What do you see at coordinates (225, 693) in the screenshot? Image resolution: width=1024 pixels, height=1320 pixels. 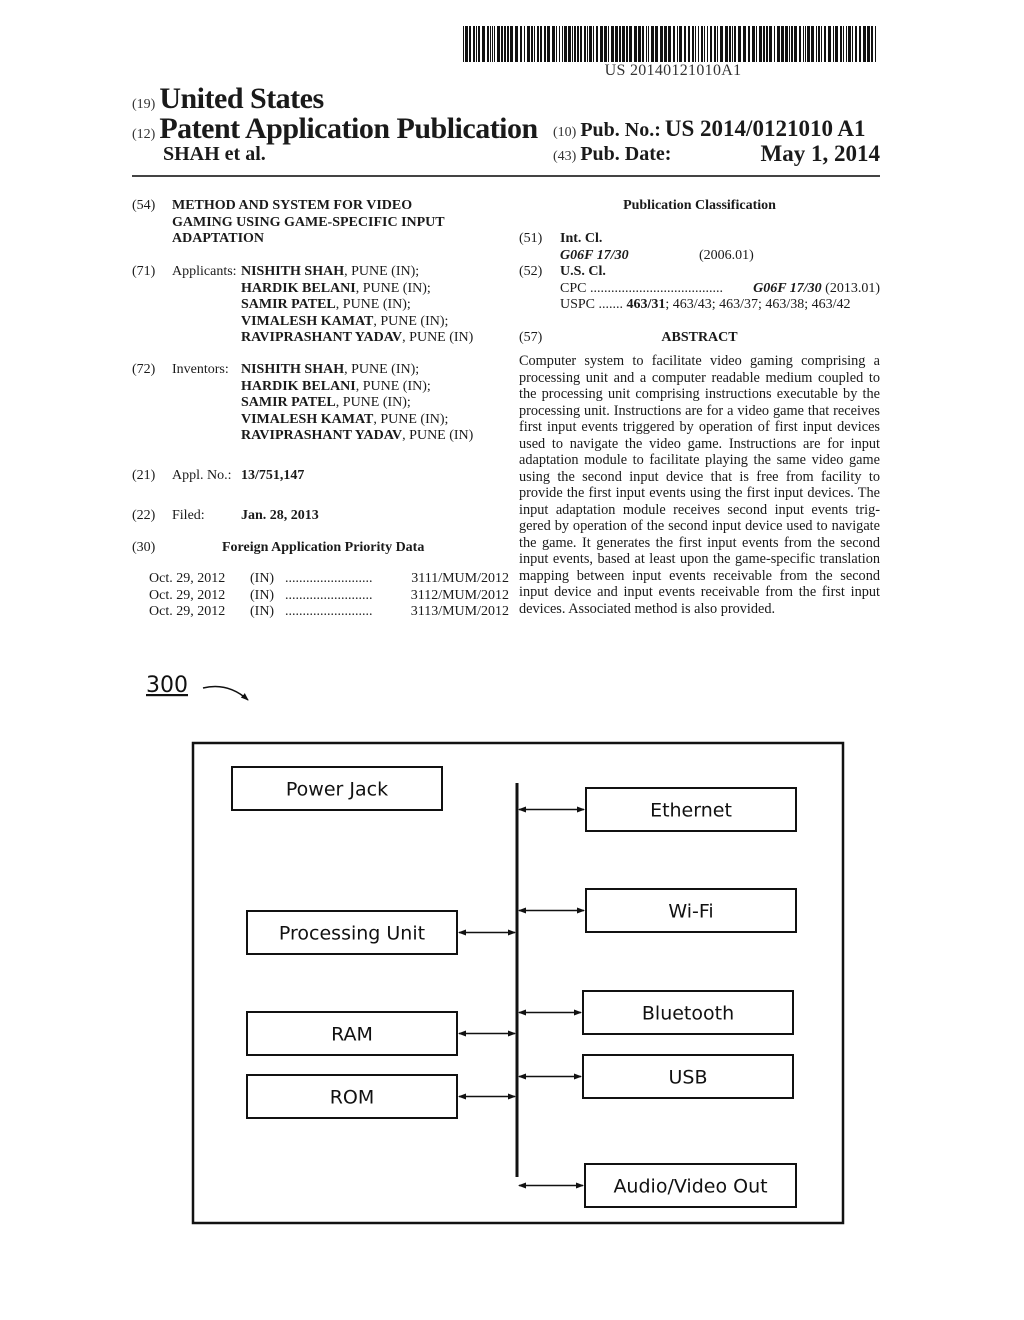 I see `reference-arrow-icon` at bounding box center [225, 693].